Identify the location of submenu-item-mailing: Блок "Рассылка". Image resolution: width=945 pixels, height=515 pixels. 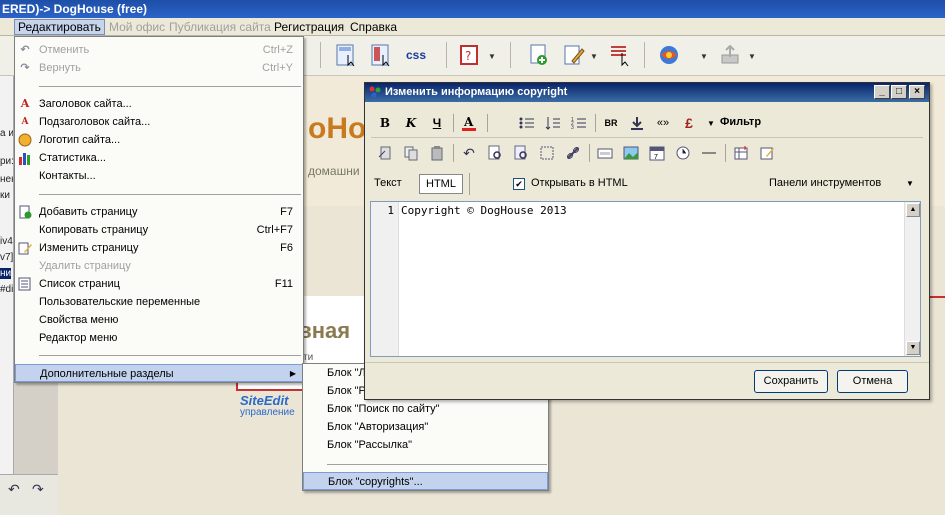
(425, 445).